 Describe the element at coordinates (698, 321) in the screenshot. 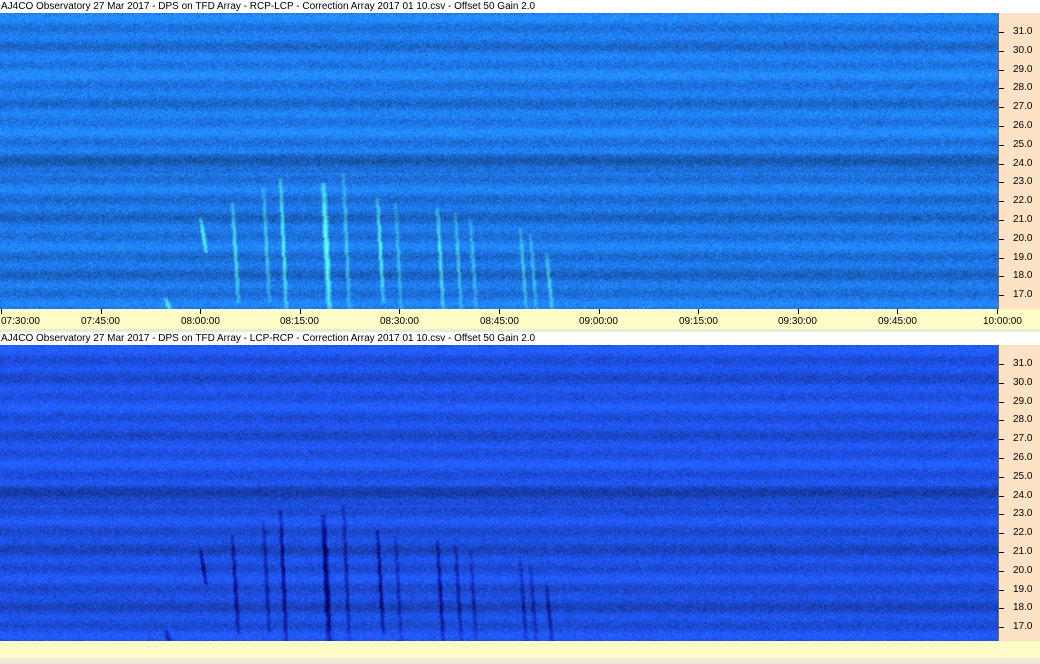

I see `time-label: 09:15:00` at that location.